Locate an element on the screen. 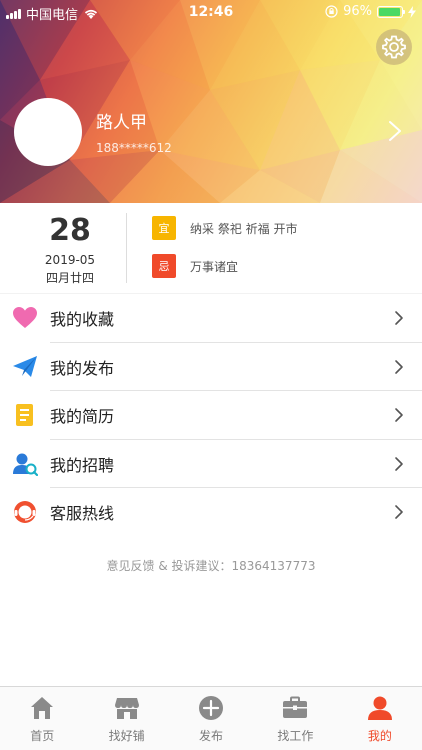 The image size is (422, 750). orientation-lock-icon is located at coordinates (331, 11).